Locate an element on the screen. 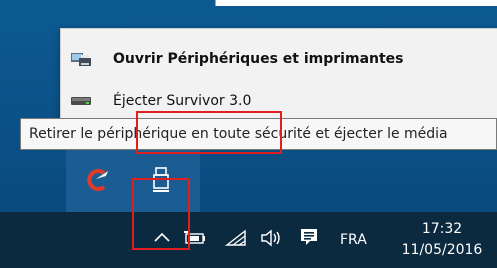 This screenshot has width=497, height=268. ccleaner-icon is located at coordinates (99, 180).